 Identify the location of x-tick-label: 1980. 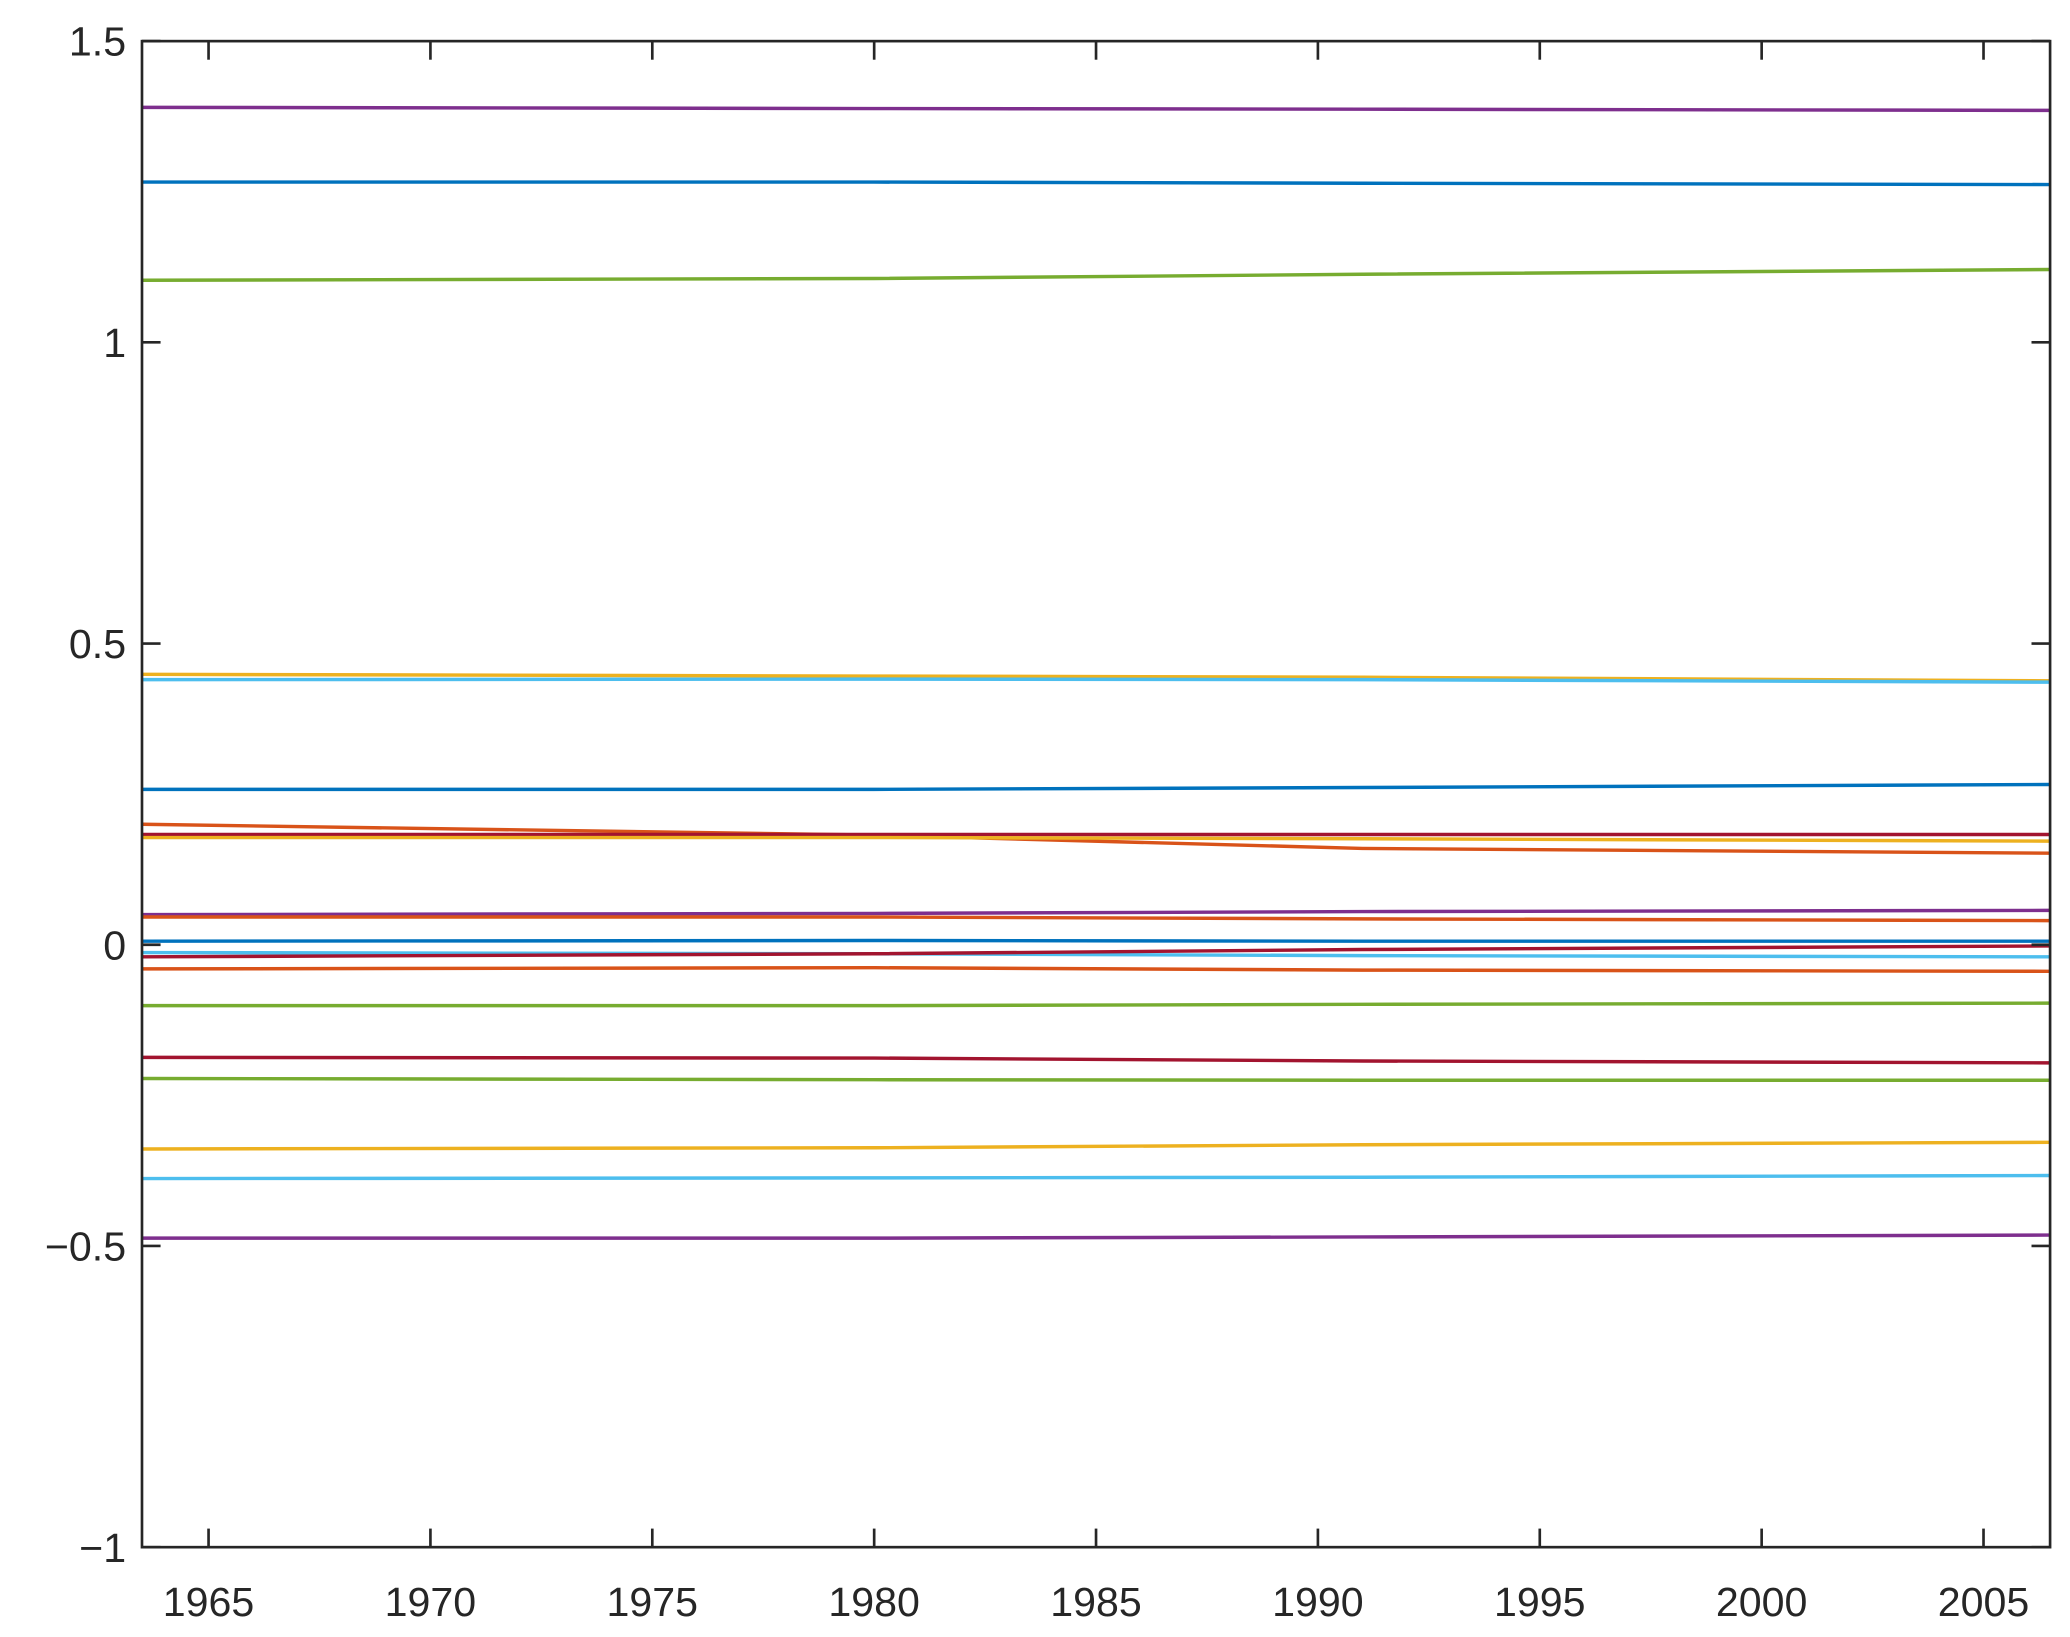
(874, 1602).